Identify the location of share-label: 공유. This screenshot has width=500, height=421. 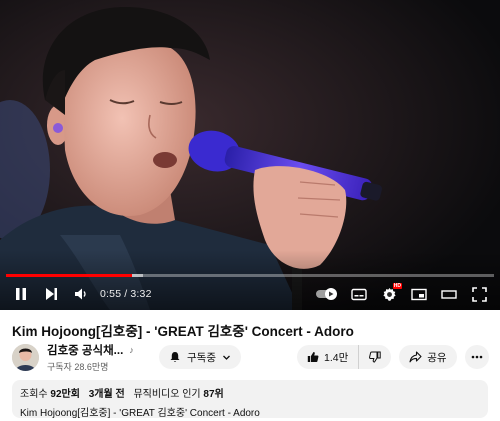
(437, 357).